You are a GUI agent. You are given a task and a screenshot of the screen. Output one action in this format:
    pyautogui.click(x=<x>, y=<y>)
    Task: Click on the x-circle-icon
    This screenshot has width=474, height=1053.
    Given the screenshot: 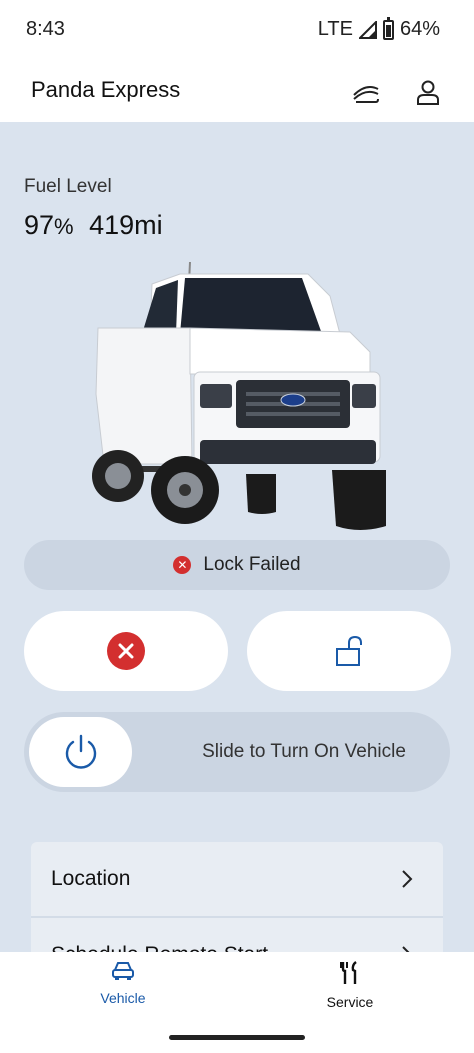 What is the action you would take?
    pyautogui.click(x=126, y=651)
    